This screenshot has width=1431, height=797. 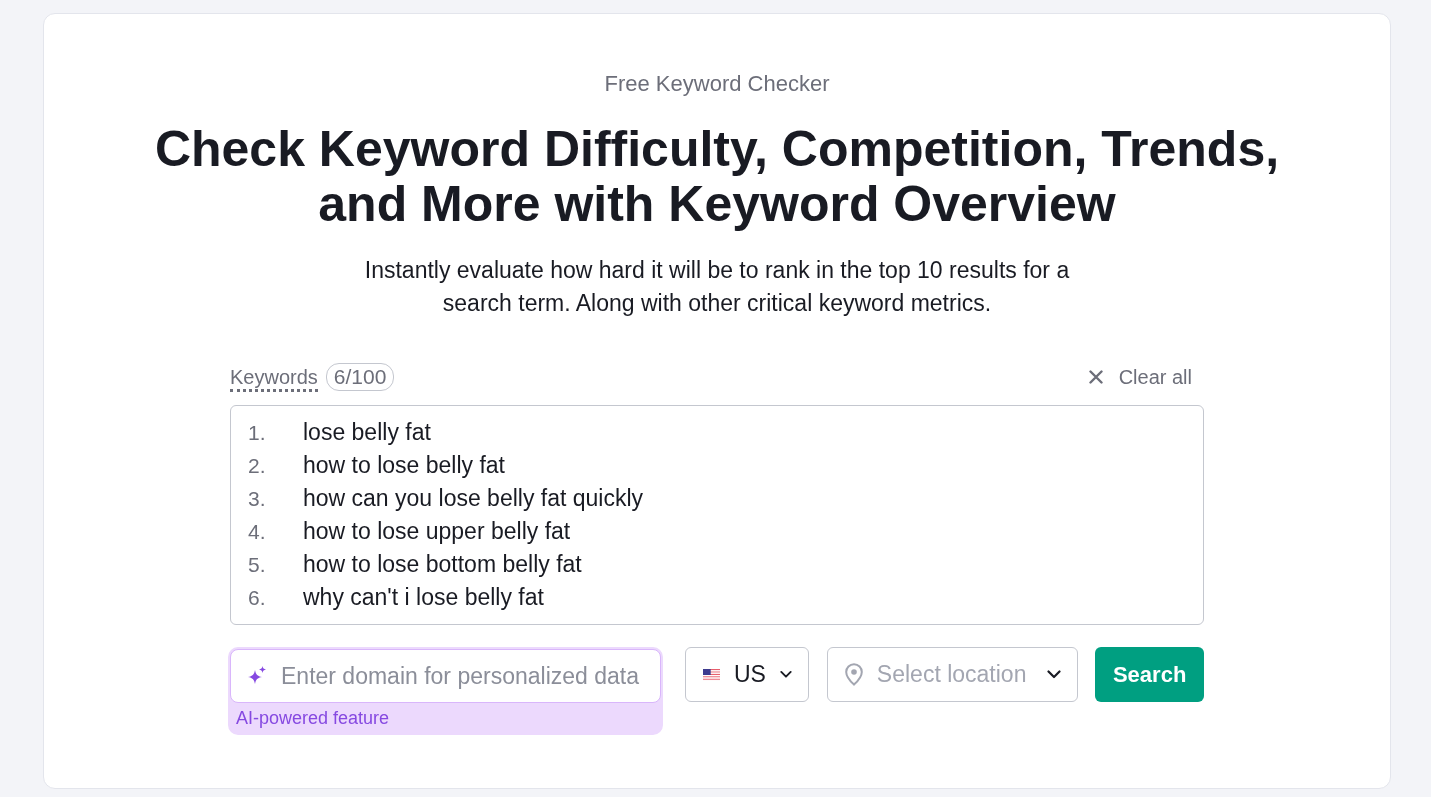 I want to click on line-number: 4., so click(x=257, y=531).